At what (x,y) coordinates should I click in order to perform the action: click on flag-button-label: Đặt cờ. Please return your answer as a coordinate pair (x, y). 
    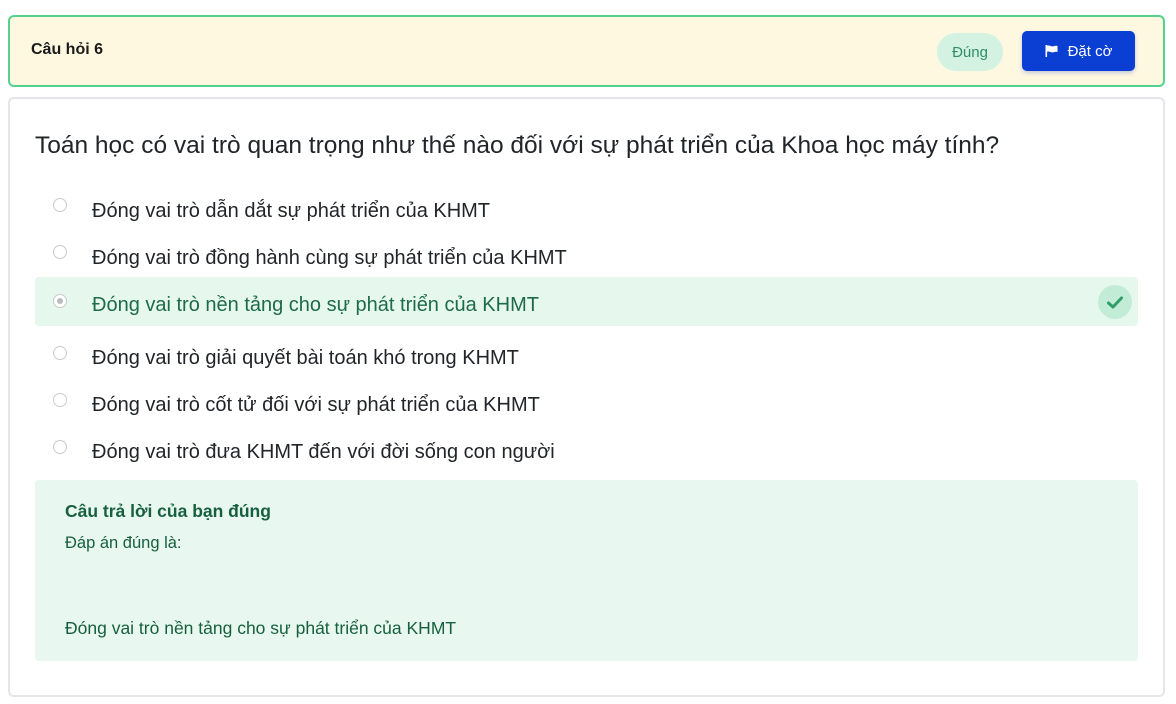
    Looking at the image, I should click on (1090, 51).